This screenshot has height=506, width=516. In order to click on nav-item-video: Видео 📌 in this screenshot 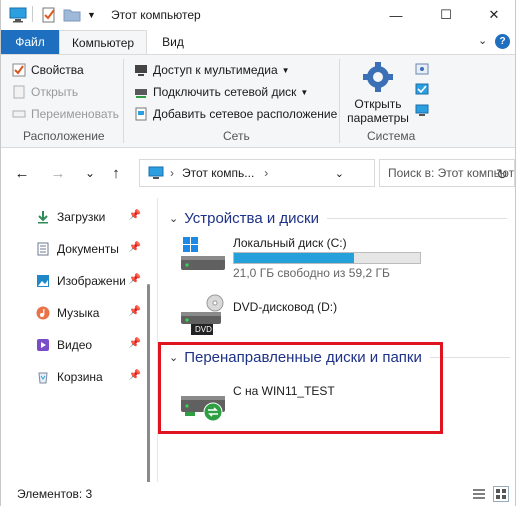, I will do `click(91, 345)`.